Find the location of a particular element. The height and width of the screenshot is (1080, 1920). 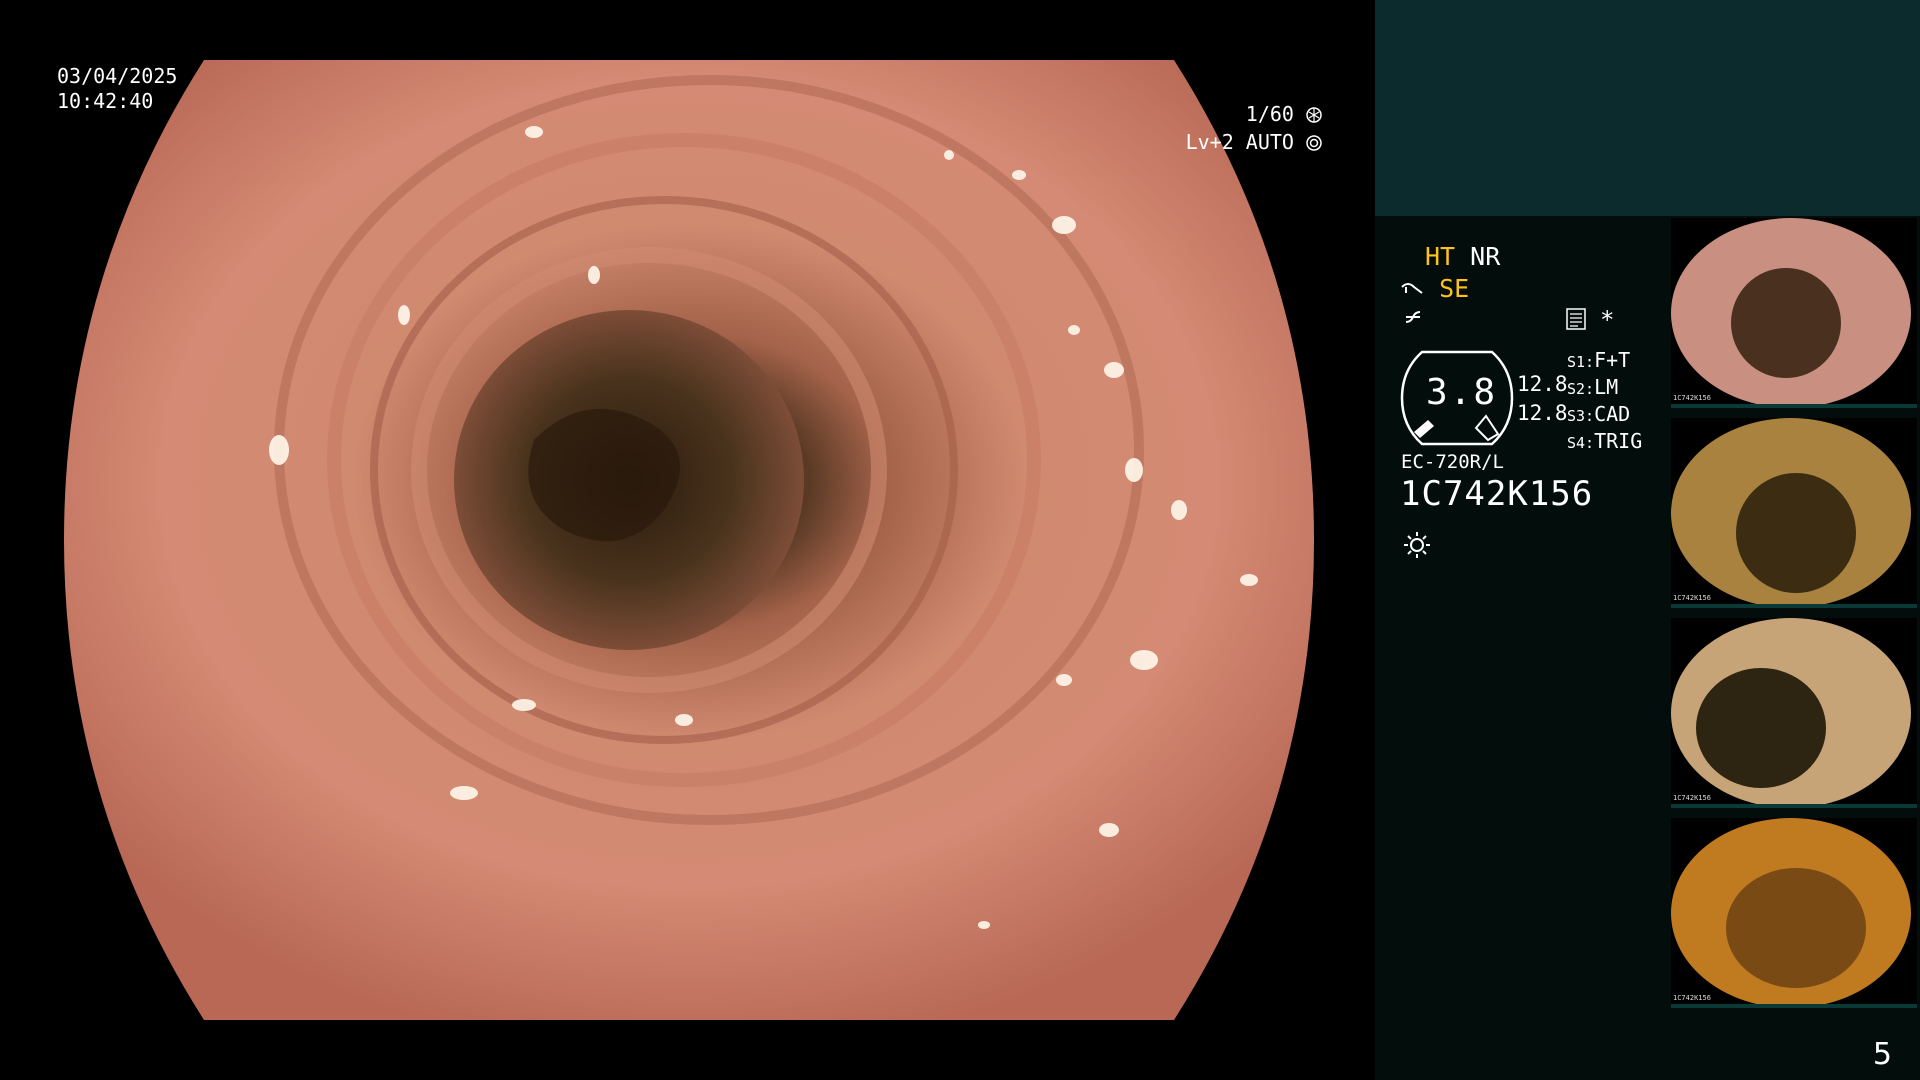

page-number: 5 is located at coordinates (1882, 1054).